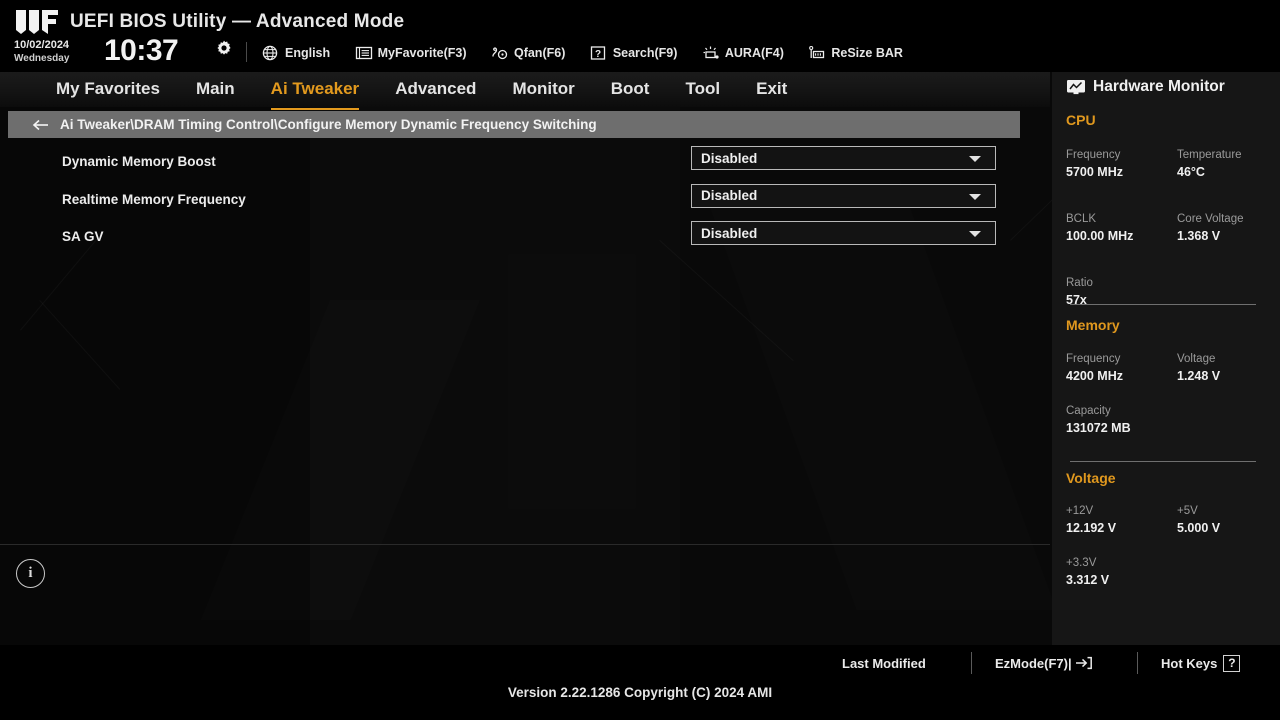  I want to click on ezmode-label: EzMode(F7)|, so click(1033, 663).